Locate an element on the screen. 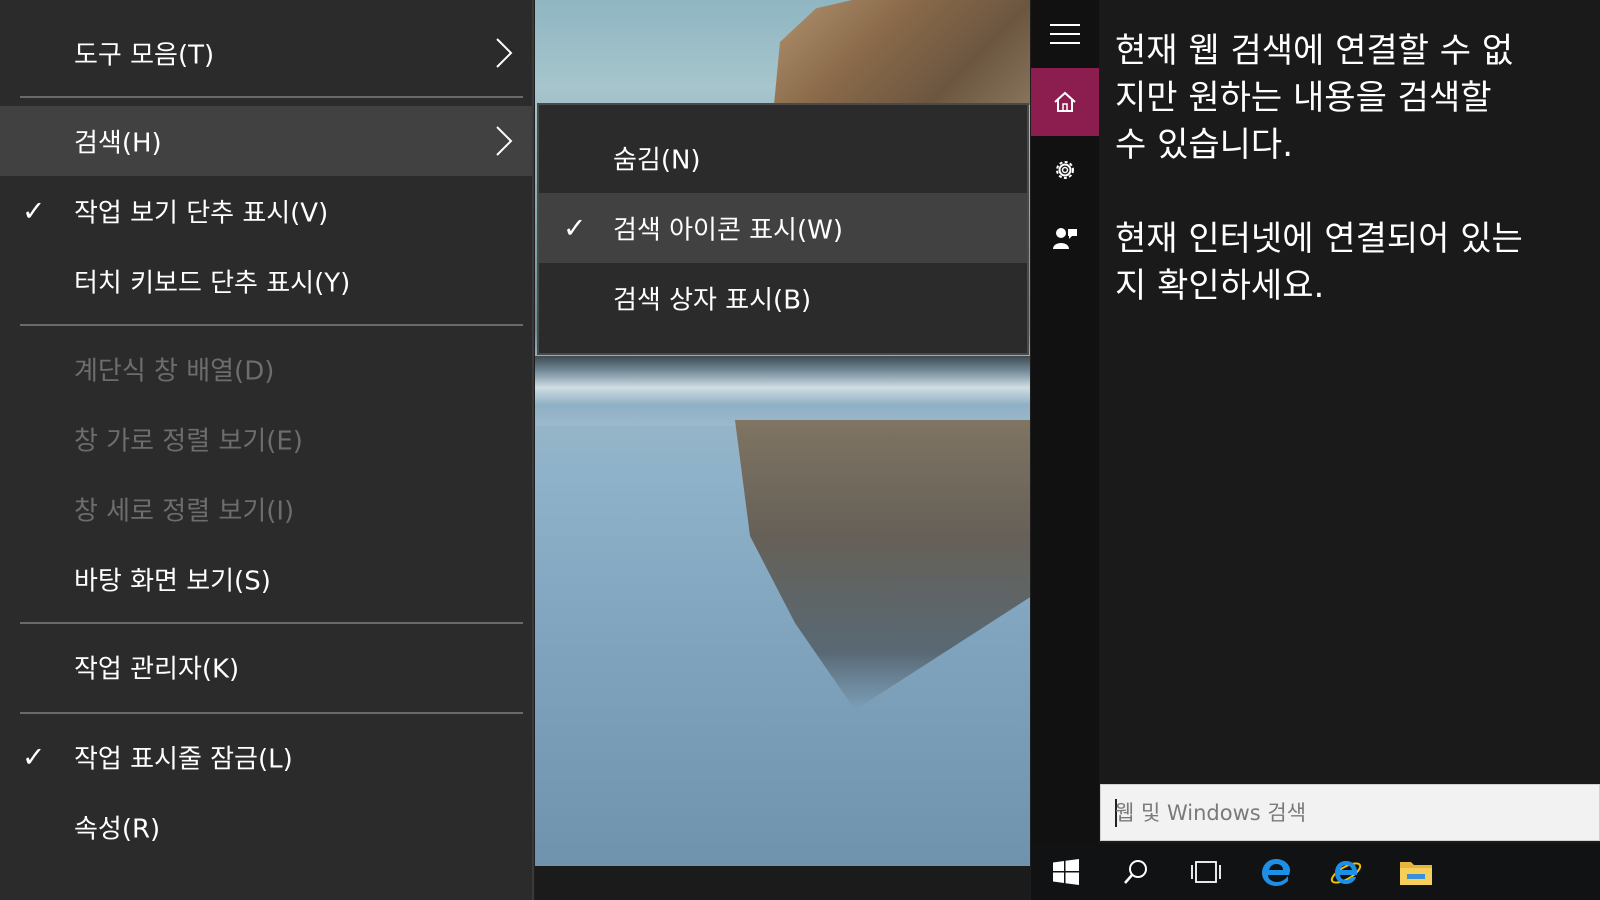 The height and width of the screenshot is (900, 1600). edge-taskbar-button is located at coordinates (1276, 871).